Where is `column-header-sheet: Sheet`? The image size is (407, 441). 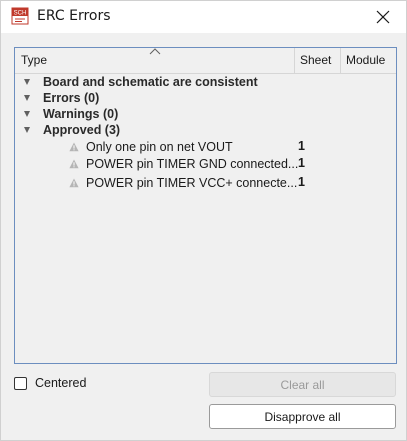 column-header-sheet: Sheet is located at coordinates (317, 60).